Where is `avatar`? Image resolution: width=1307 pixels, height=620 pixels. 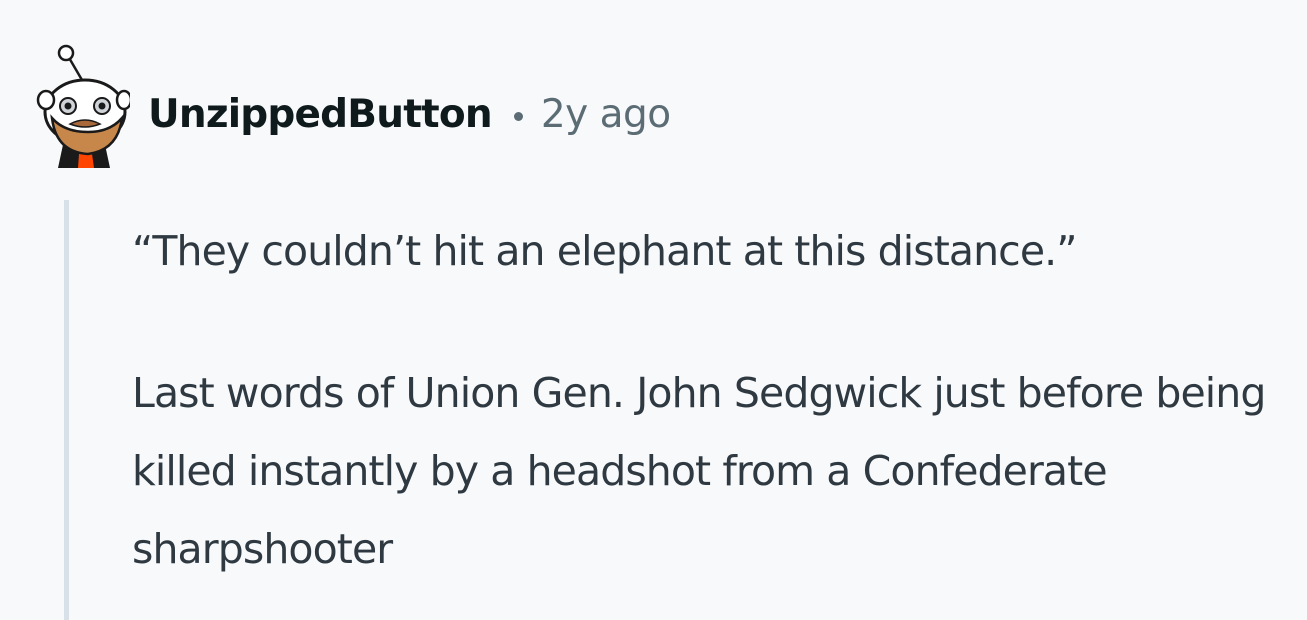 avatar is located at coordinates (81, 105).